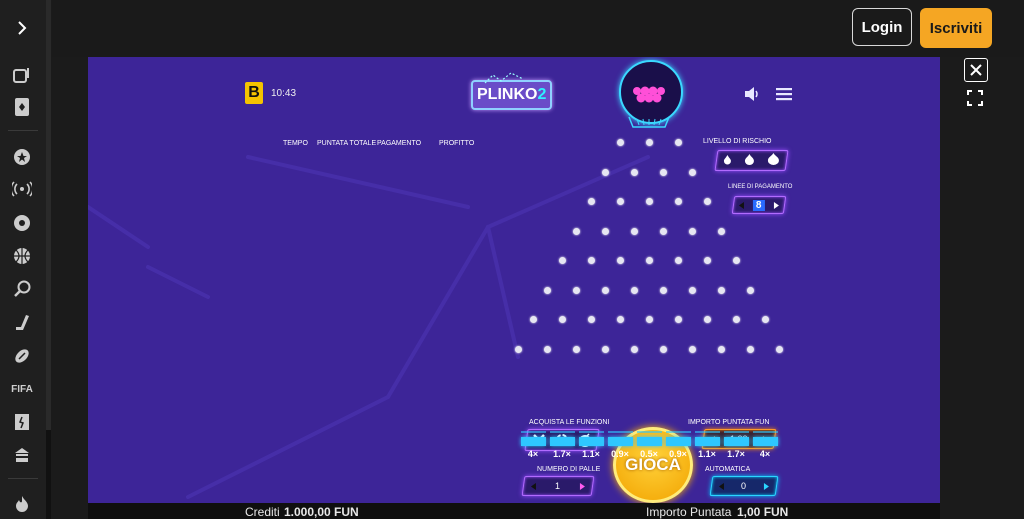 The width and height of the screenshot is (1024, 519). I want to click on bet-amount-footer-label: Importo Puntata, so click(689, 512).